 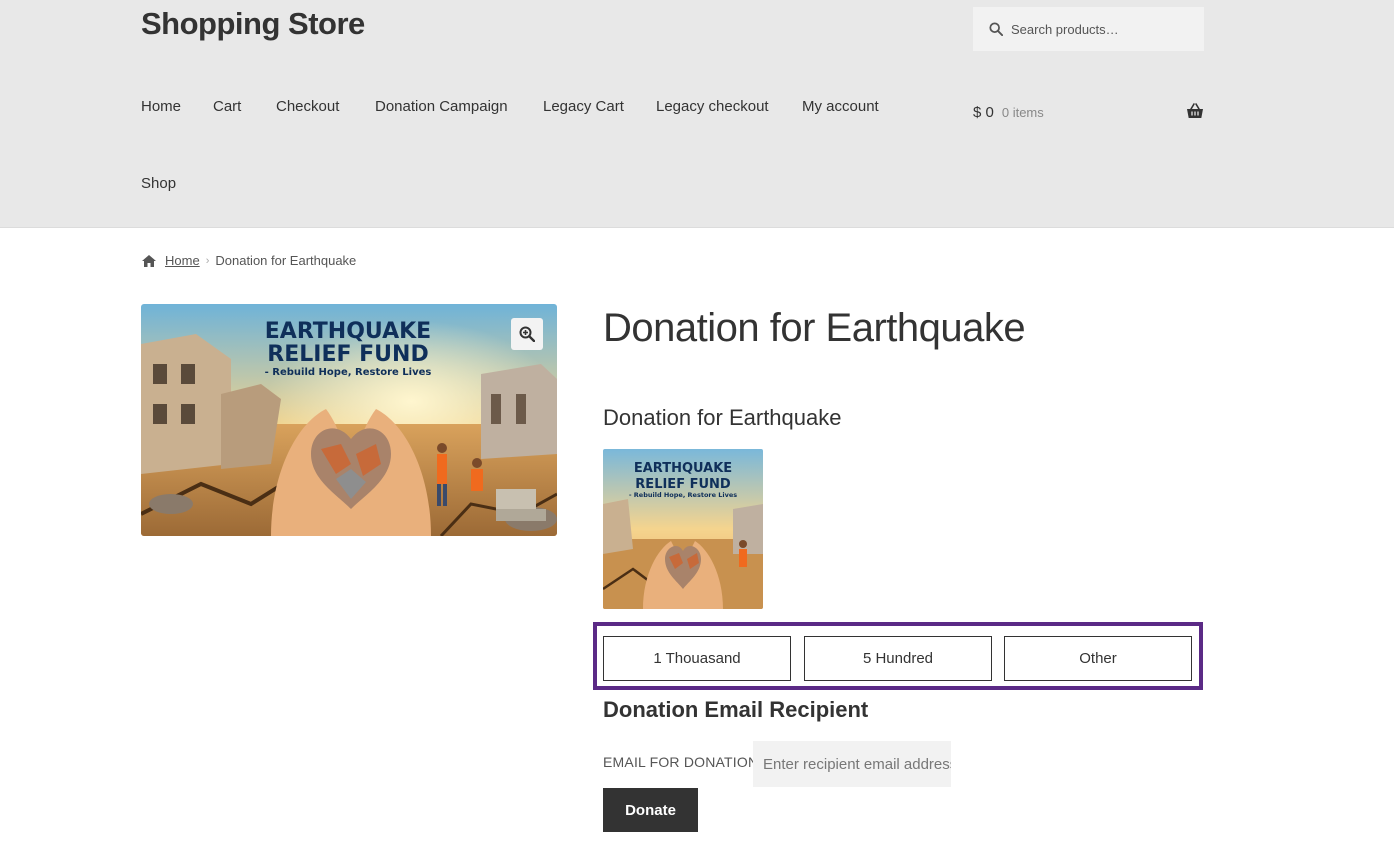 I want to click on recipient-heading: Donation Email Recipient, so click(x=736, y=709).